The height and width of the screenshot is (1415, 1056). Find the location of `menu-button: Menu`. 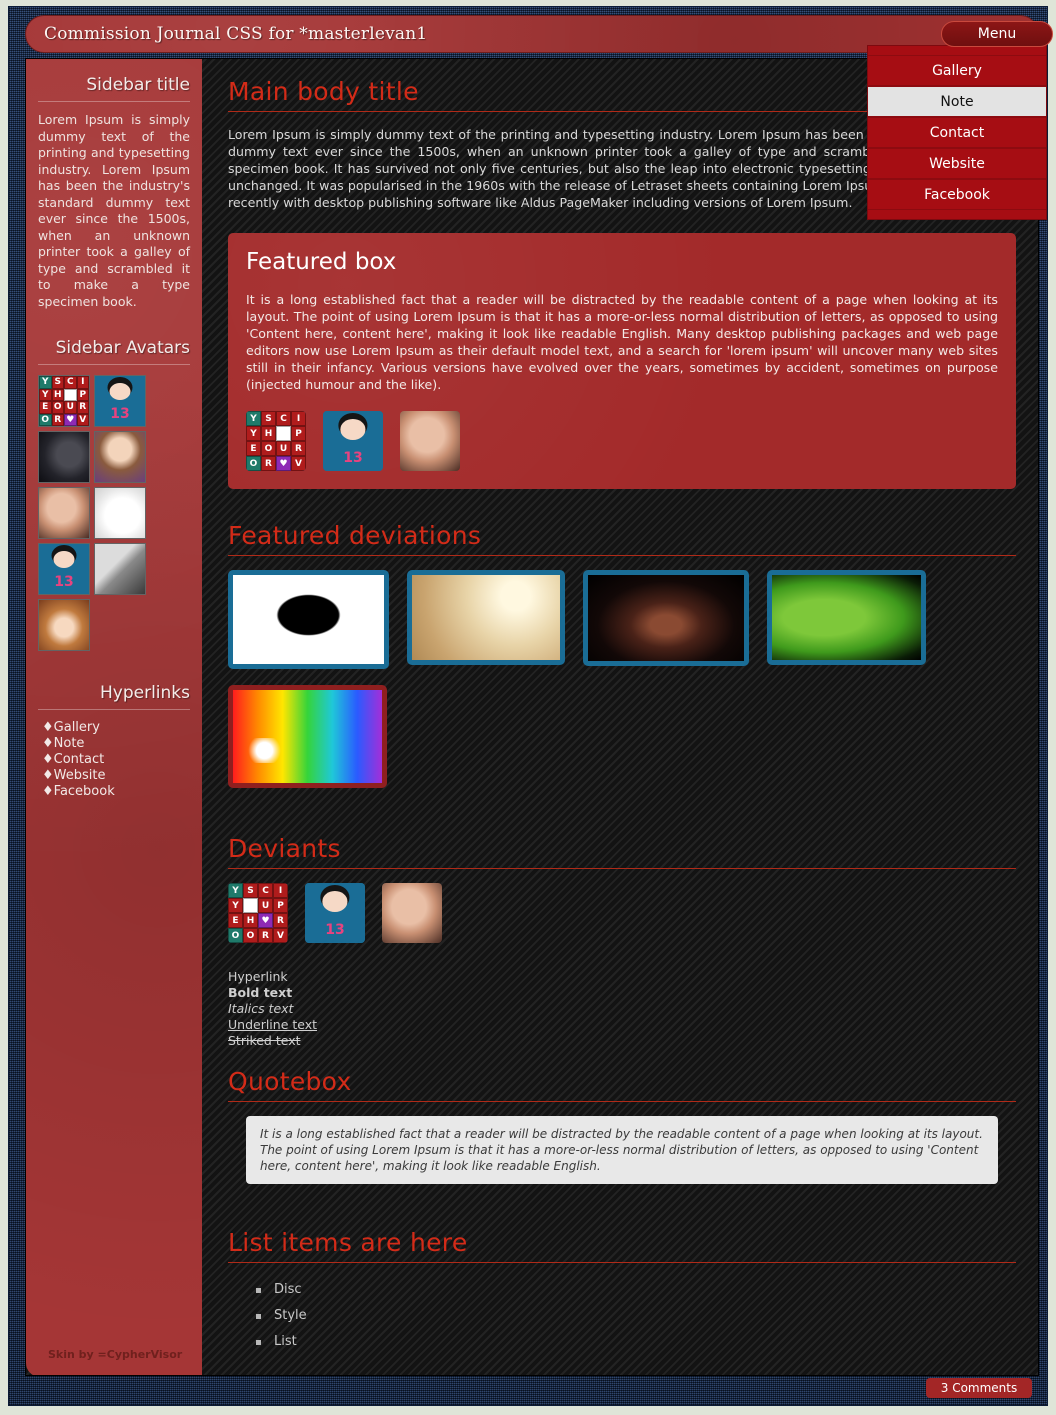

menu-button: Menu is located at coordinates (997, 34).